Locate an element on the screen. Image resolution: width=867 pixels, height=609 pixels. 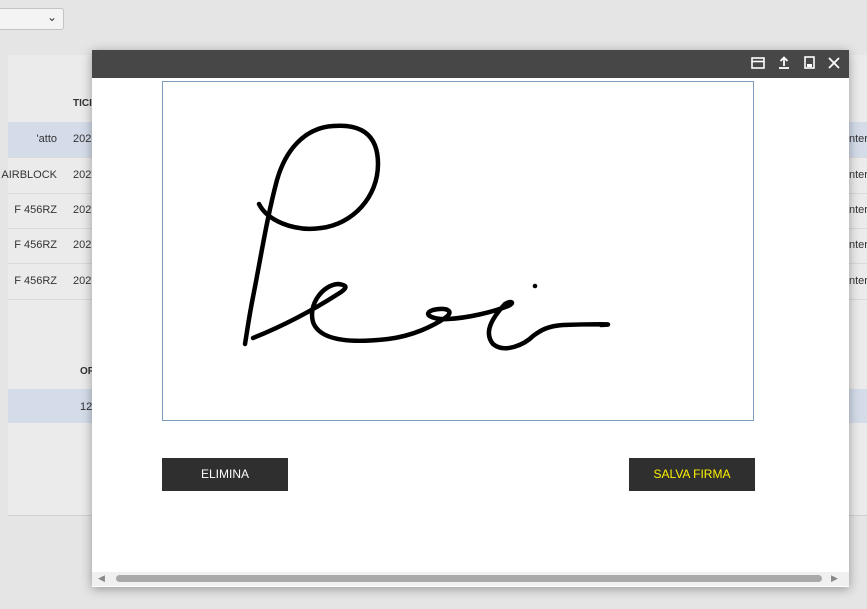
close-icon is located at coordinates (834, 64).